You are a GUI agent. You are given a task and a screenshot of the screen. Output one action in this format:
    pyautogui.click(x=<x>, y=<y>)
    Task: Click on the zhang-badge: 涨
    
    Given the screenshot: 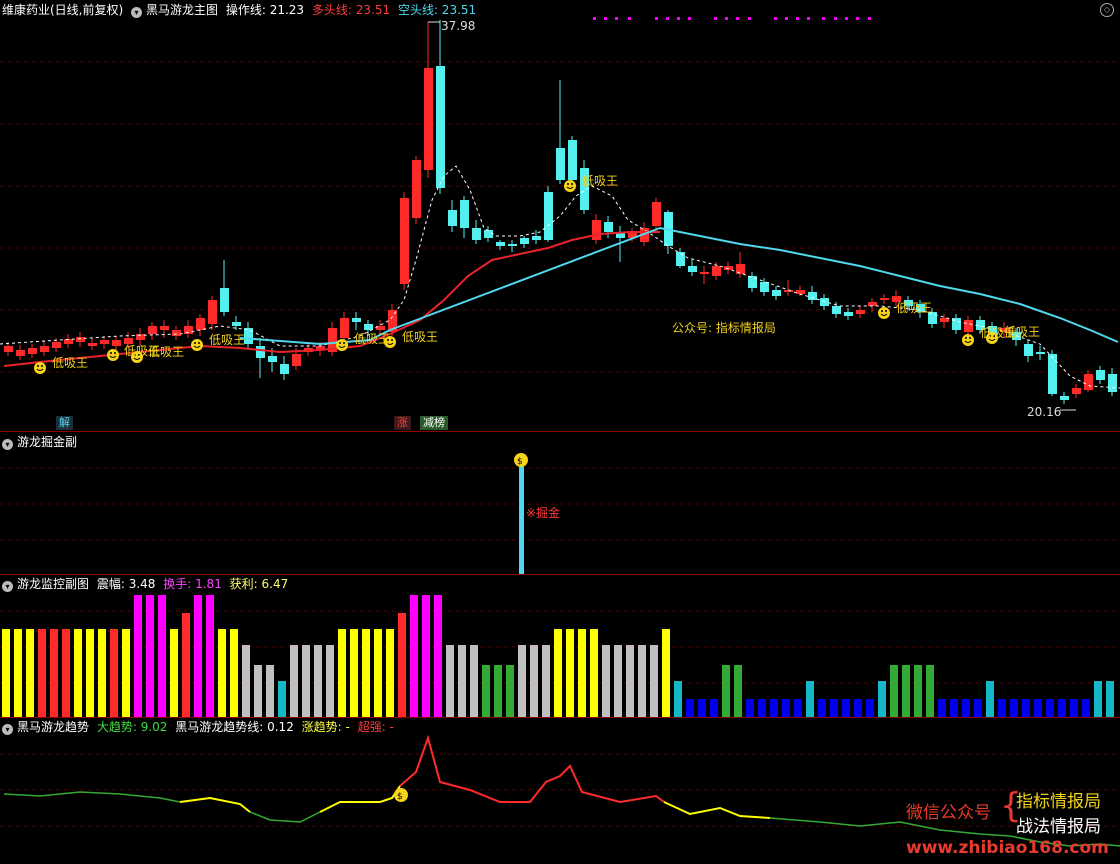 What is the action you would take?
    pyautogui.click(x=402, y=423)
    